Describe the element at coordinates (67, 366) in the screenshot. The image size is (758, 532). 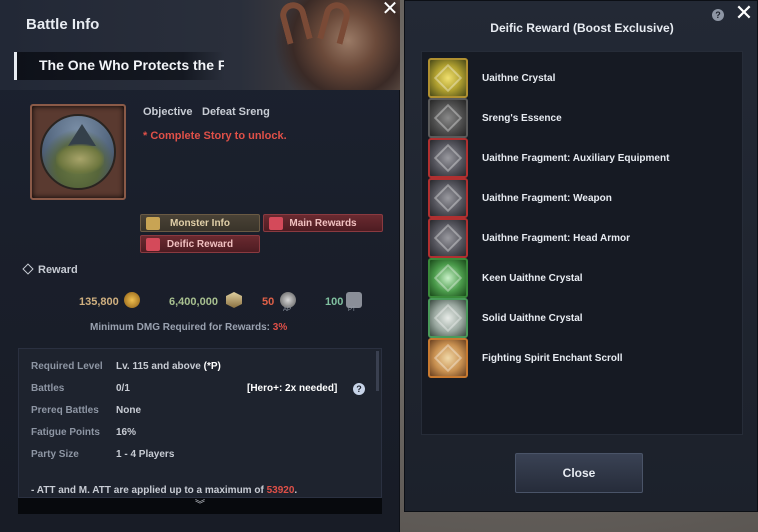
I see `required-level-label: Required Level` at that location.